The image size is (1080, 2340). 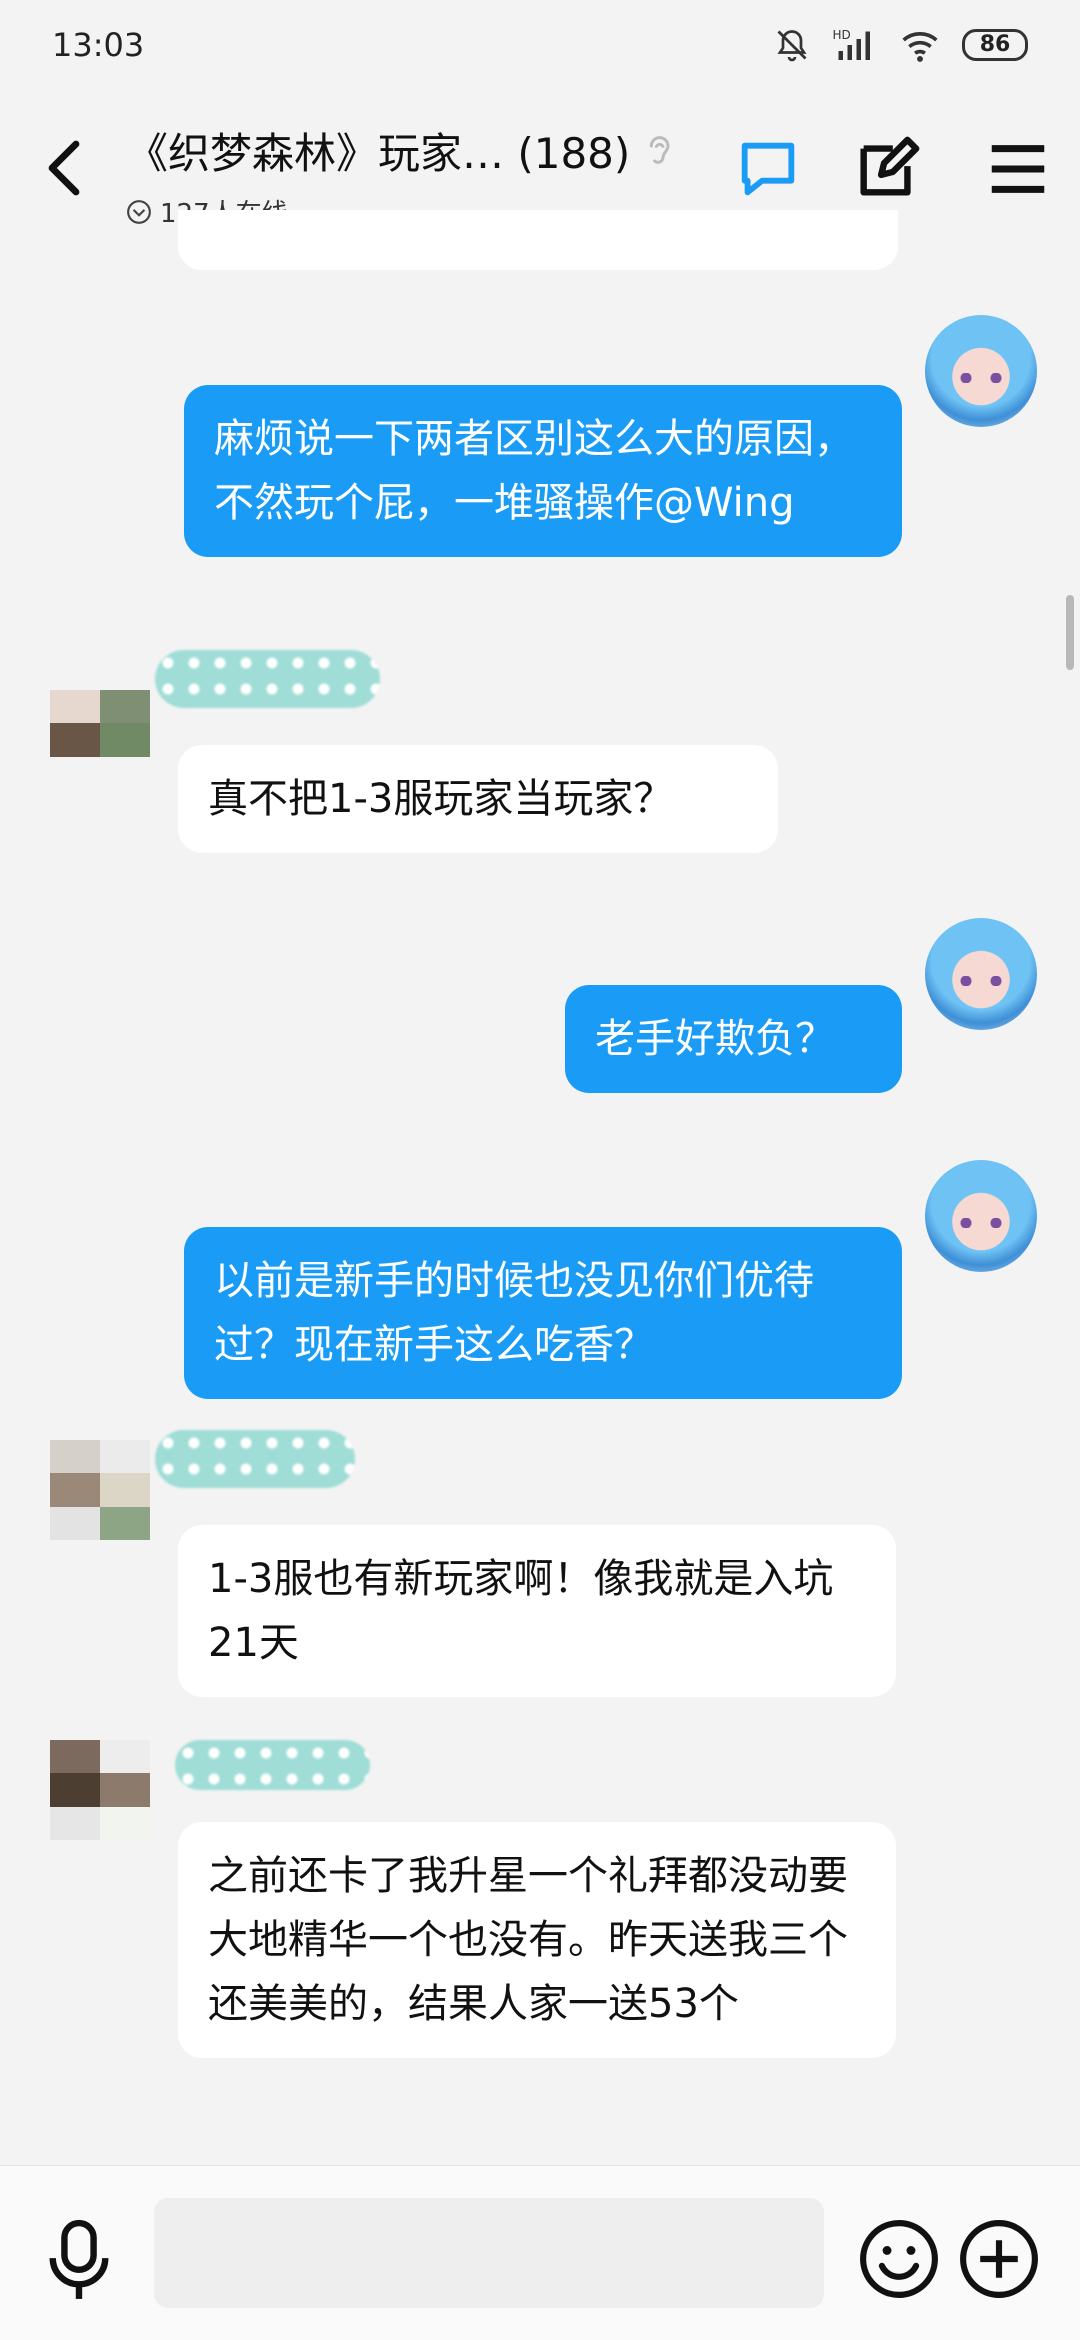 What do you see at coordinates (768, 169) in the screenshot?
I see `chat-bubble-icon` at bounding box center [768, 169].